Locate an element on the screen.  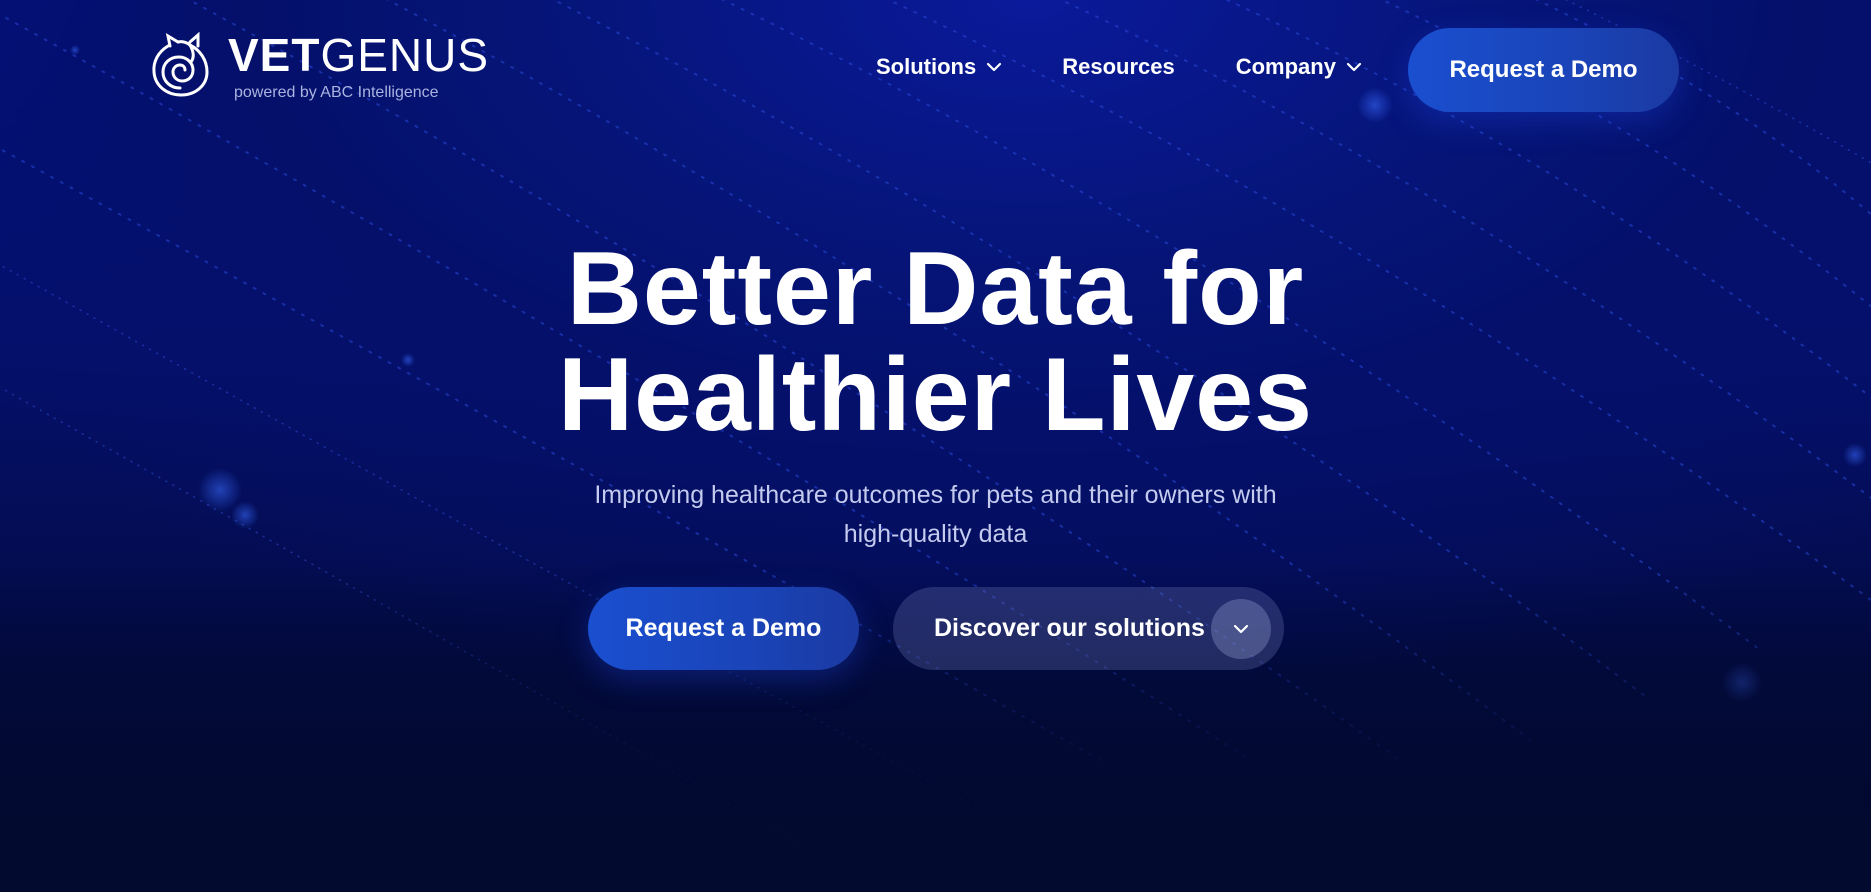
nav-item-solutions: Solutions is located at coordinates (939, 67).